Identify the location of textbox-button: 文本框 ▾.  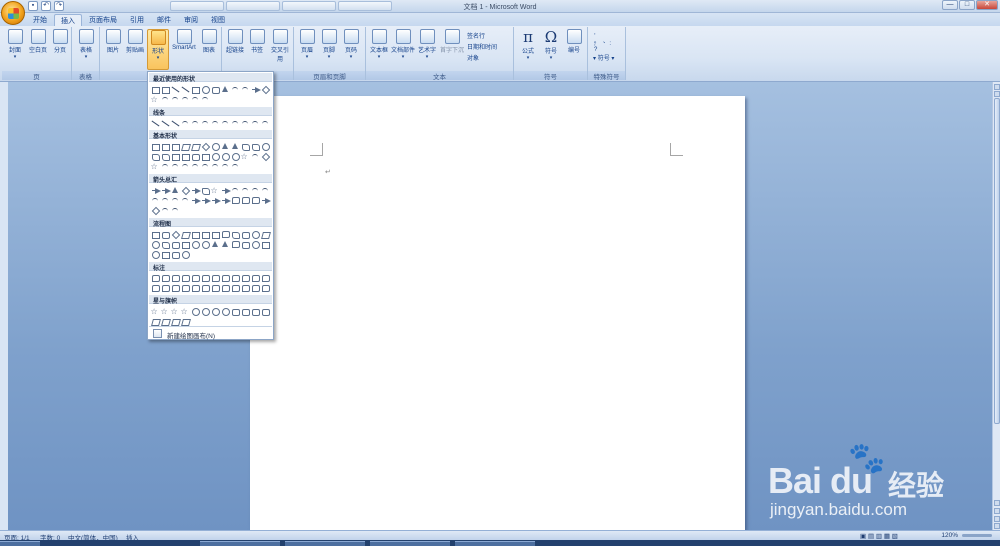
(379, 44).